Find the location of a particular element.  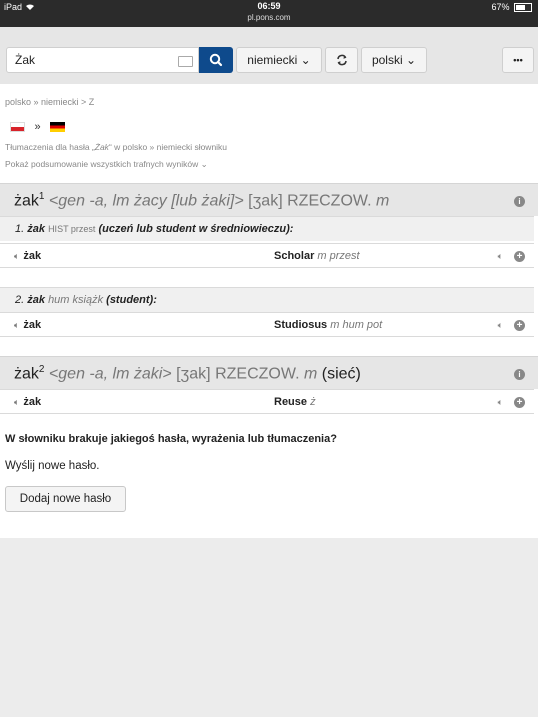

search-input is located at coordinates (95, 60).